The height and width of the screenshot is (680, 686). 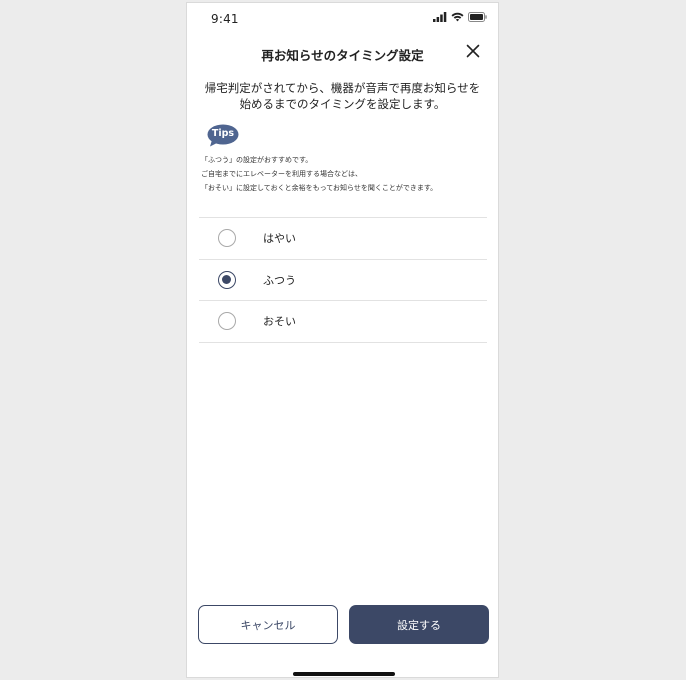 What do you see at coordinates (477, 17) in the screenshot?
I see `battery-icon` at bounding box center [477, 17].